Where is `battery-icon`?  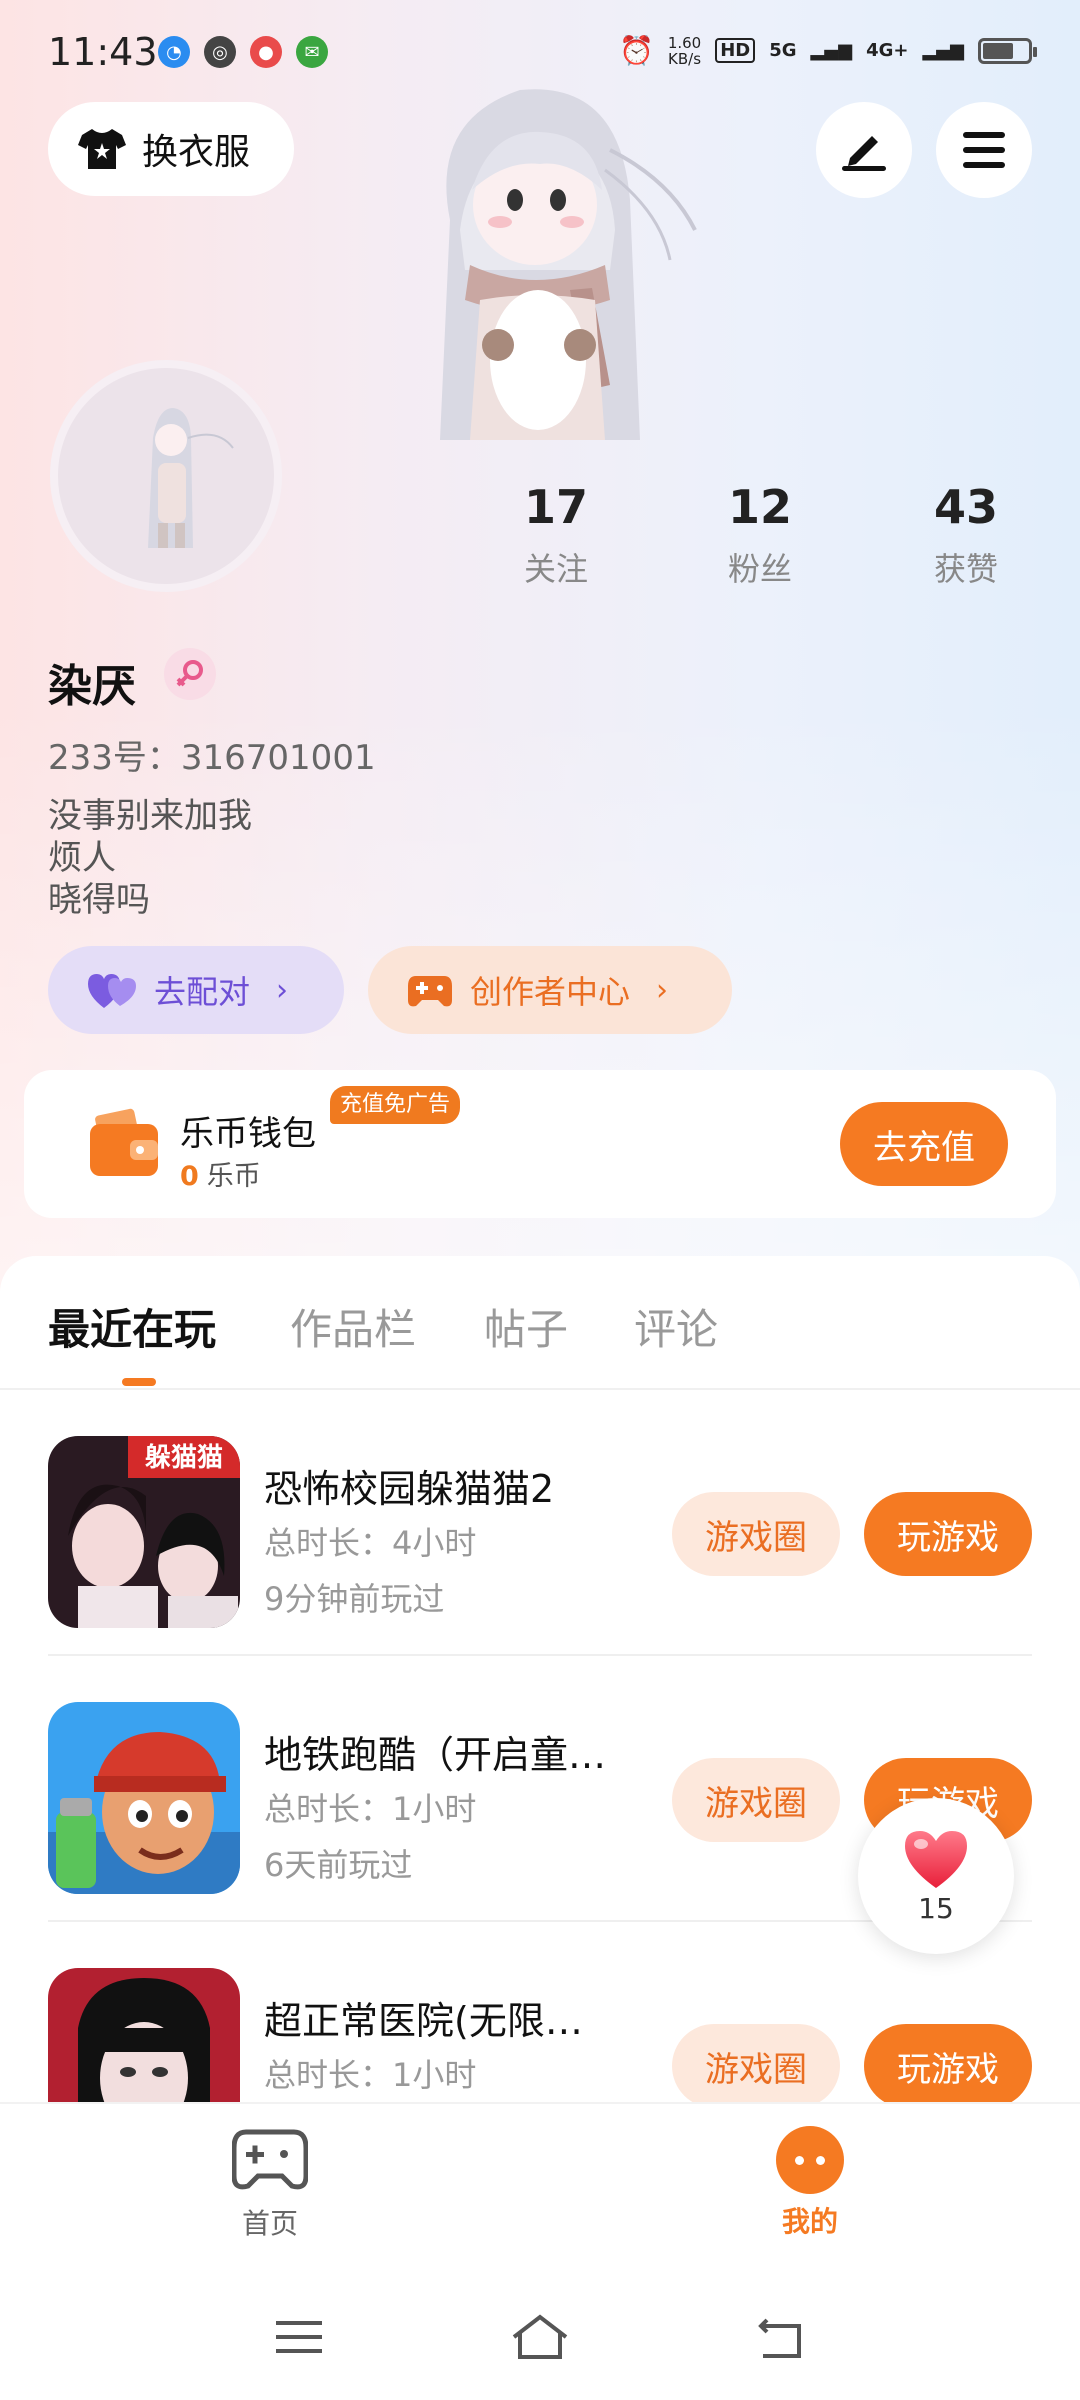 battery-icon is located at coordinates (1007, 50).